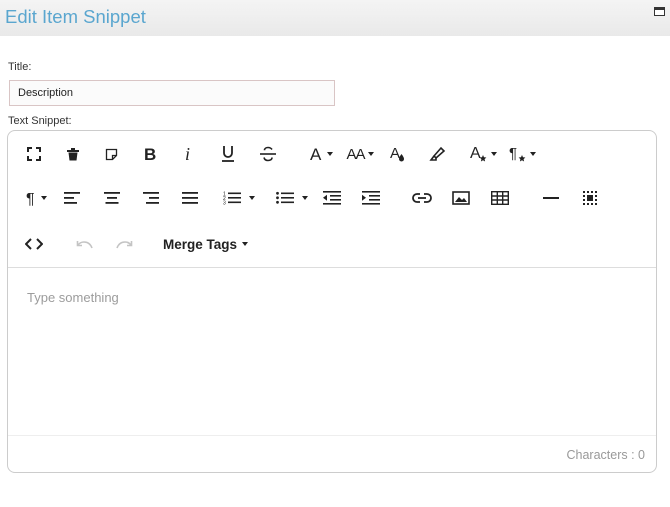 The height and width of the screenshot is (507, 670). What do you see at coordinates (551, 198) in the screenshot?
I see `horizontal-line-icon` at bounding box center [551, 198].